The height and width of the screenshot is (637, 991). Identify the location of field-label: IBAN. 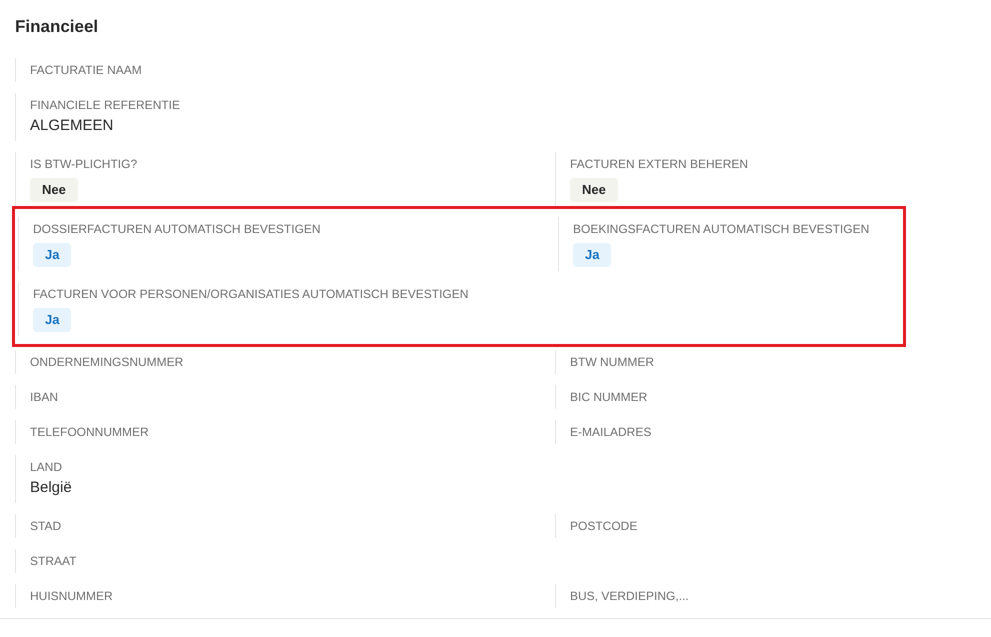
(45, 397).